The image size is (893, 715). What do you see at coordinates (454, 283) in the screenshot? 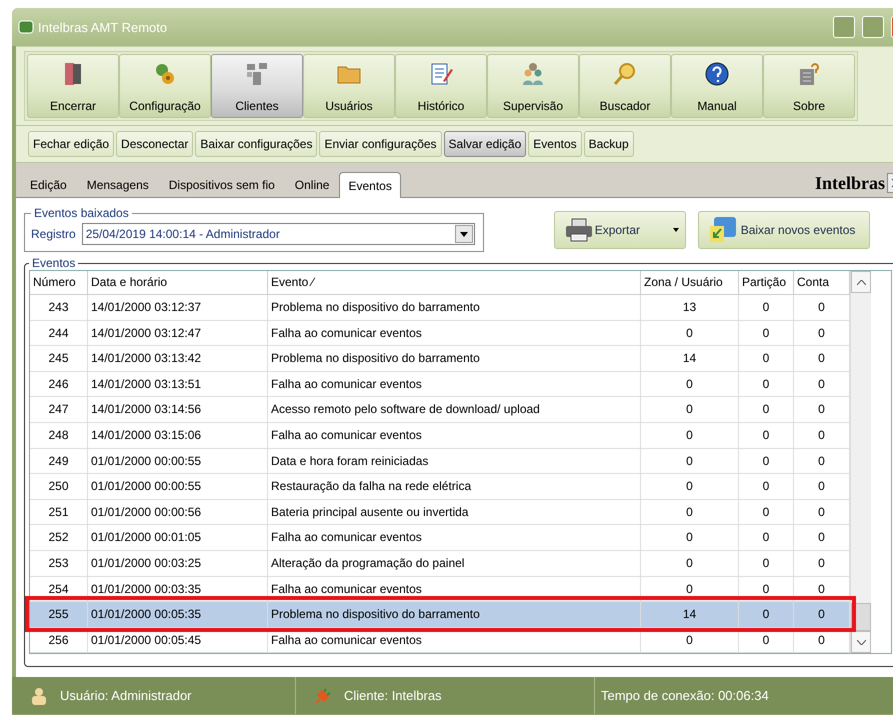
I see `column-header: Evento ⁄` at bounding box center [454, 283].